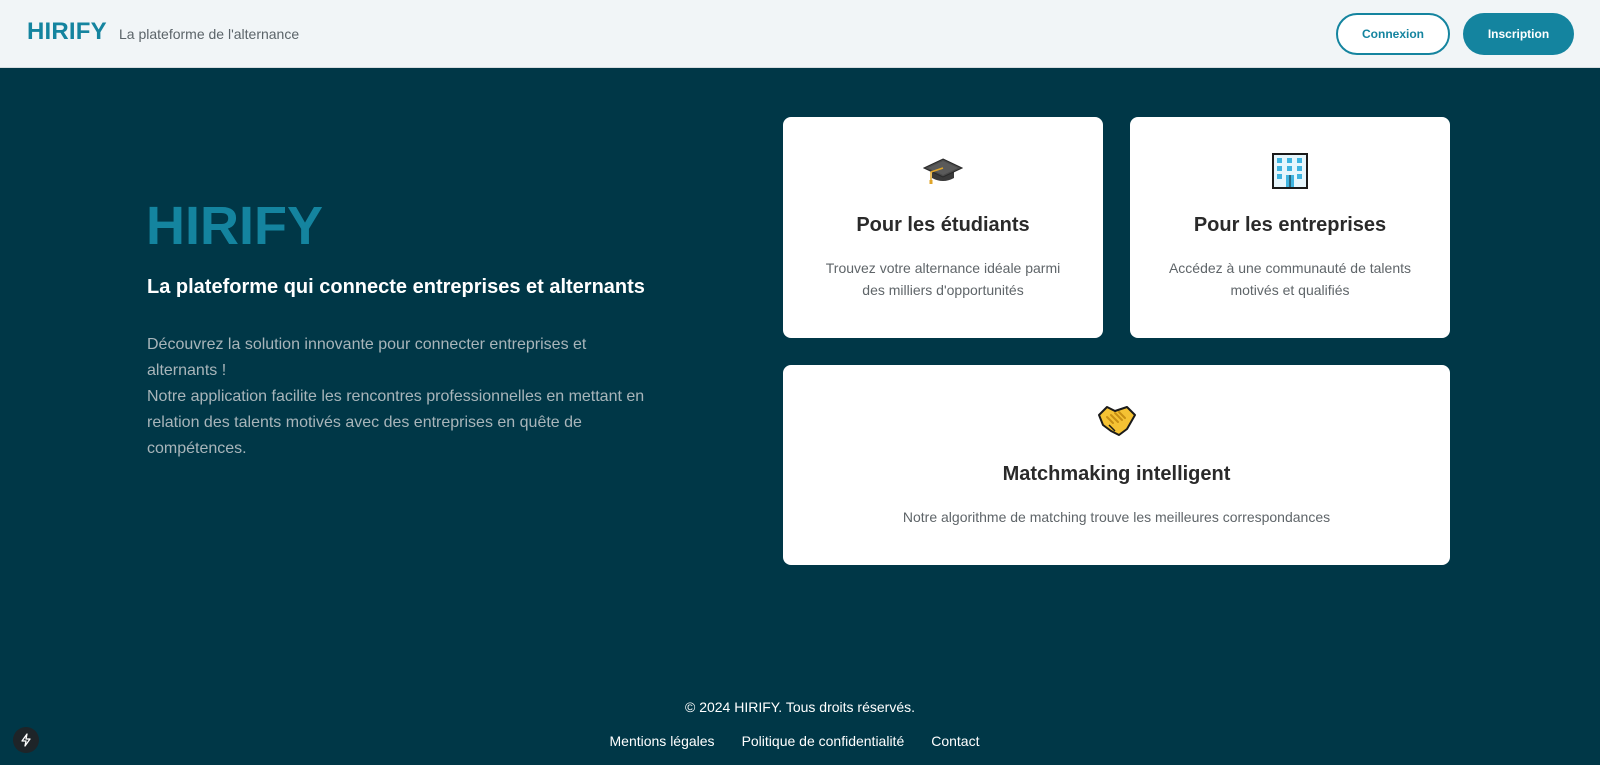 The width and height of the screenshot is (1600, 765). What do you see at coordinates (209, 34) in the screenshot?
I see `brand-tagline: La plateforme de l'alternance` at bounding box center [209, 34].